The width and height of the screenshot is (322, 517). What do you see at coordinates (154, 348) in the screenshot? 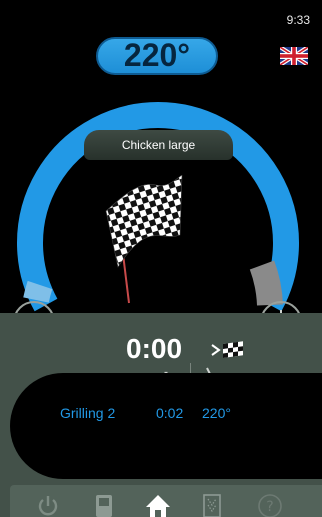
I see `remaining-time: 0:00` at bounding box center [154, 348].